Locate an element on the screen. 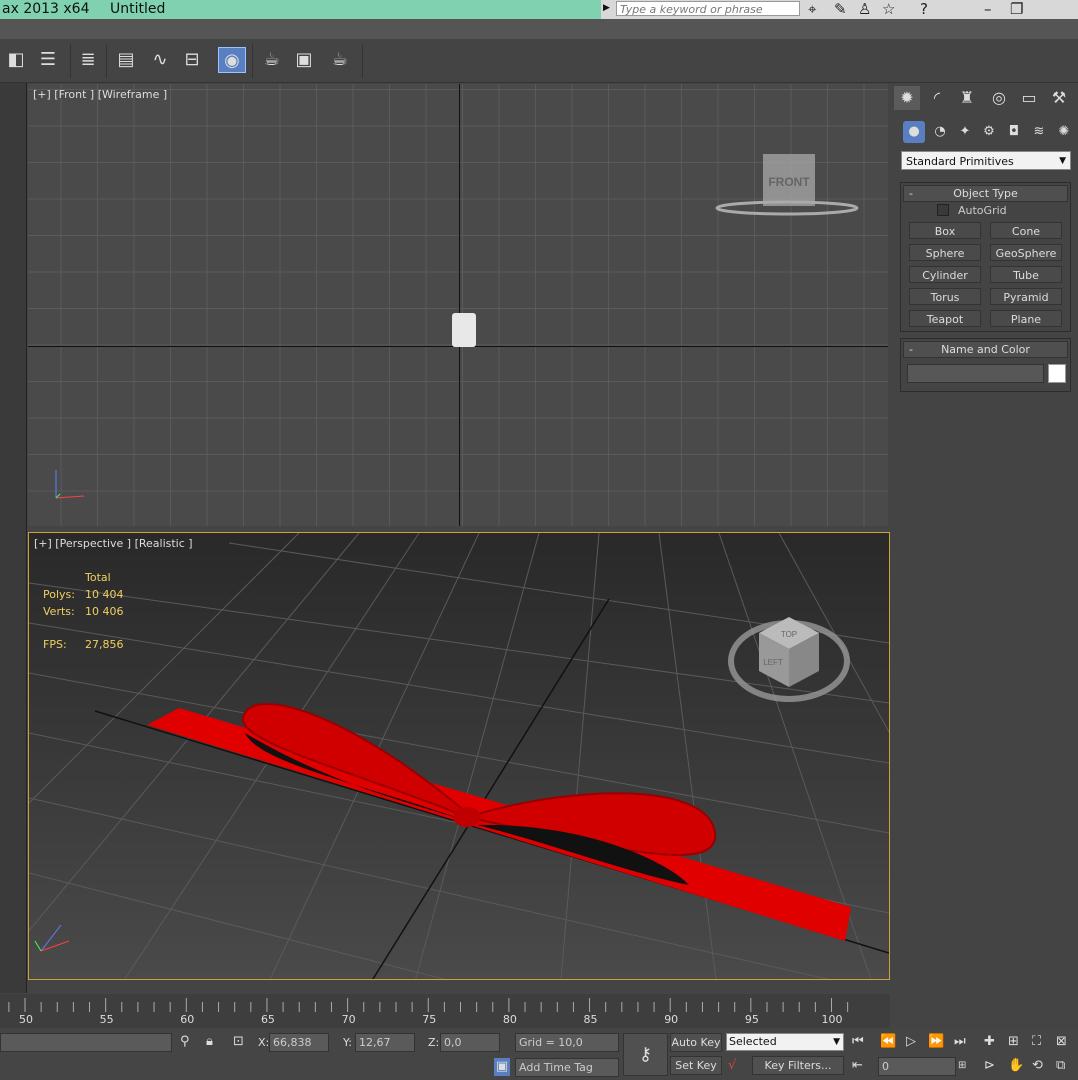 This screenshot has height=1080, width=1078. perspective-viewcube: TOP LEFT is located at coordinates (792, 651).